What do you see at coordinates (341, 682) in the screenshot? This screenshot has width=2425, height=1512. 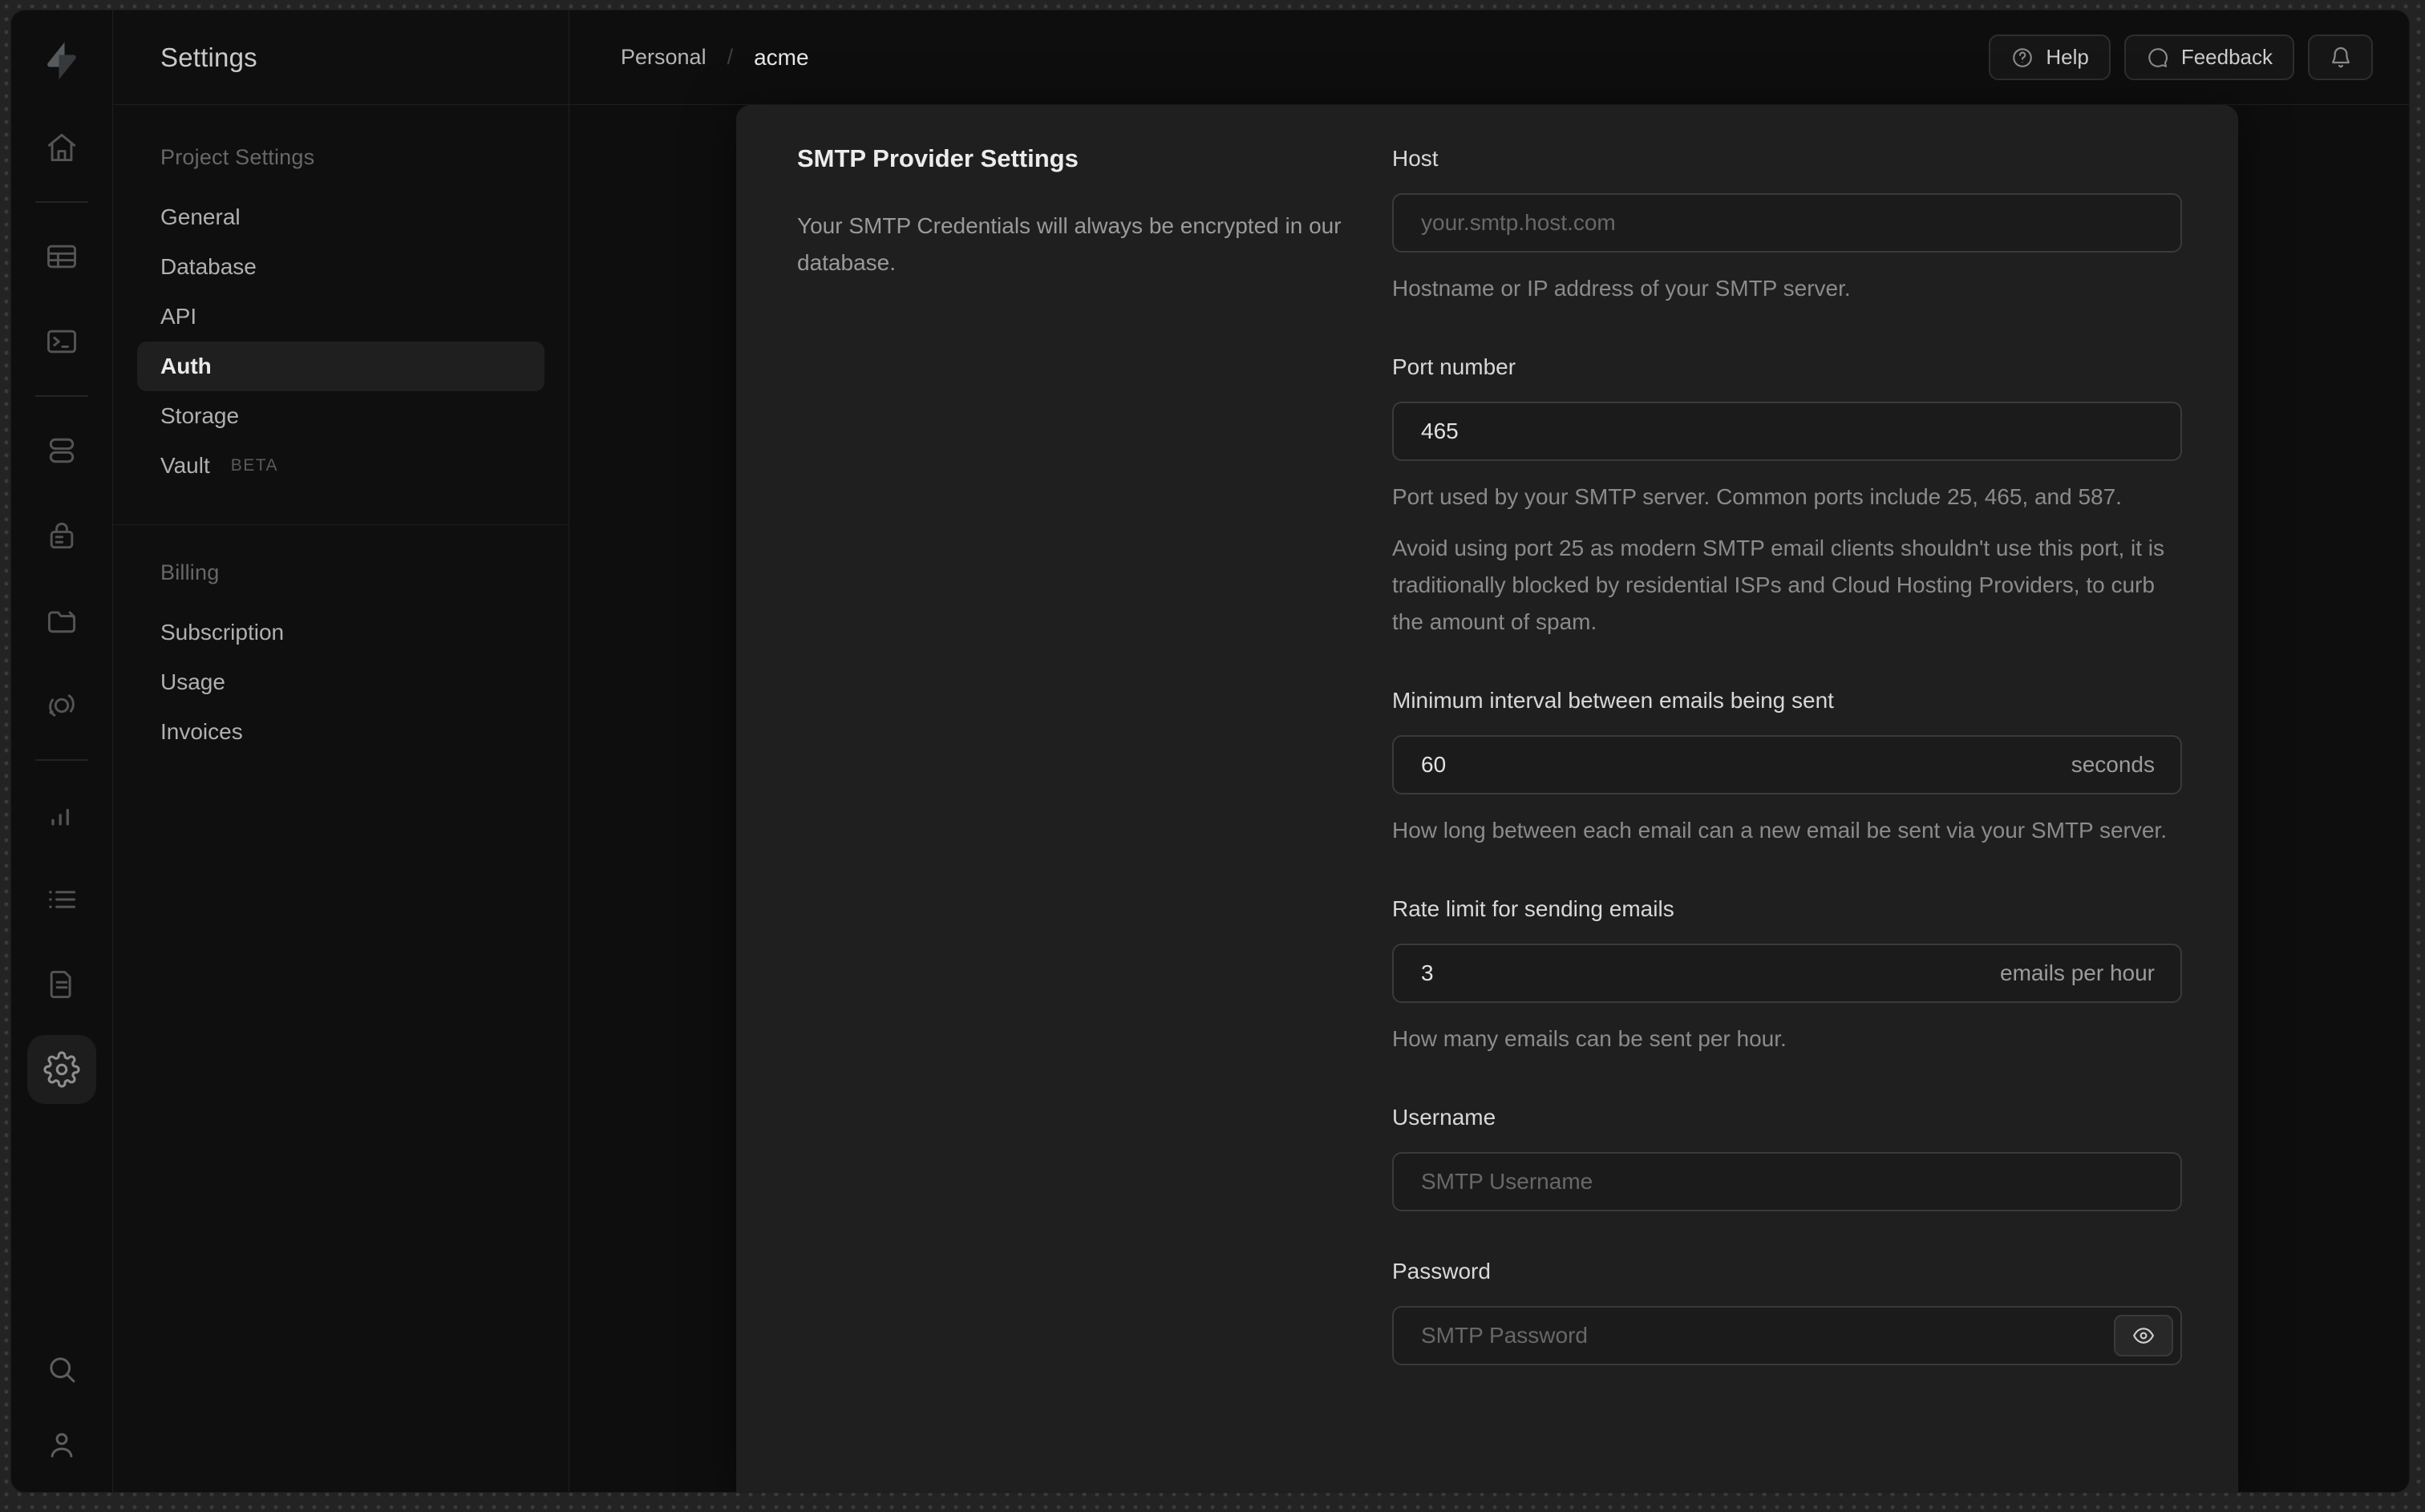 I see `sidebar-item-usage: Usage` at bounding box center [341, 682].